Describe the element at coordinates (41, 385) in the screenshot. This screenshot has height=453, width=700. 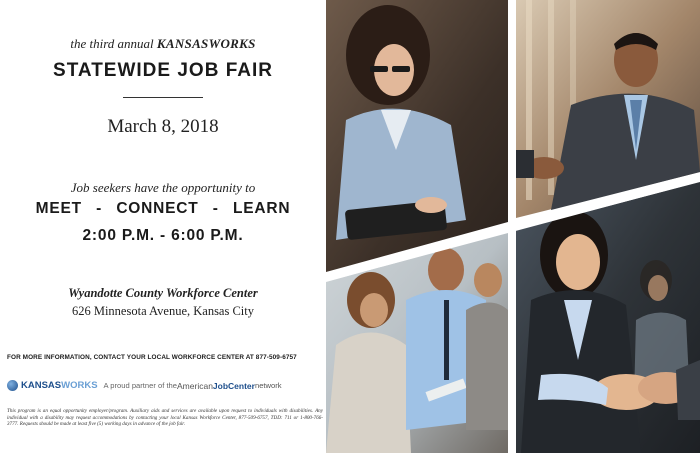
I see `logo-kansas-text: KANSAS` at that location.